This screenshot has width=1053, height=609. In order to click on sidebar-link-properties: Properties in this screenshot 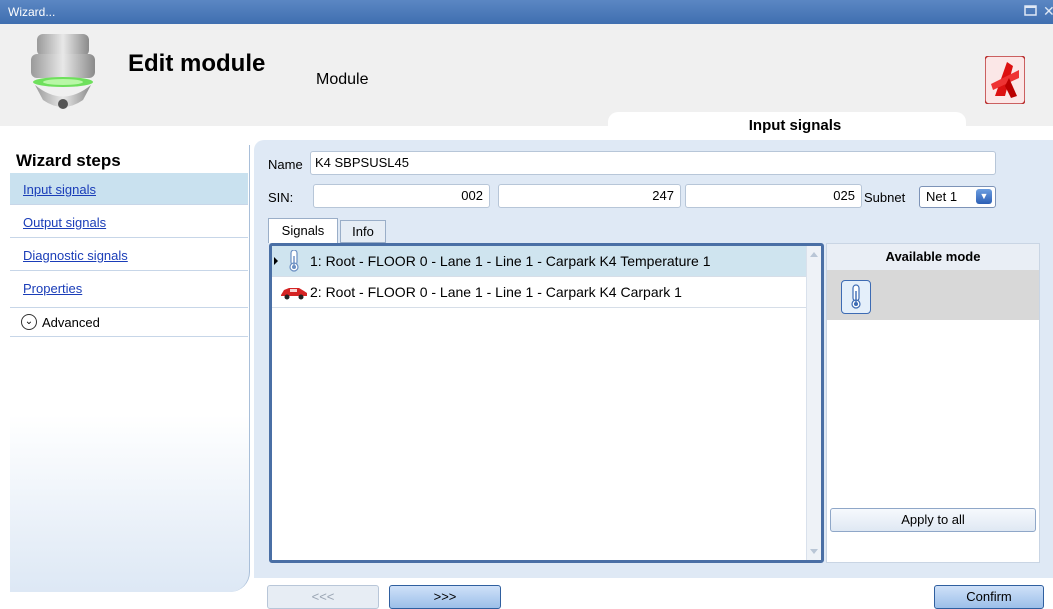, I will do `click(52, 288)`.